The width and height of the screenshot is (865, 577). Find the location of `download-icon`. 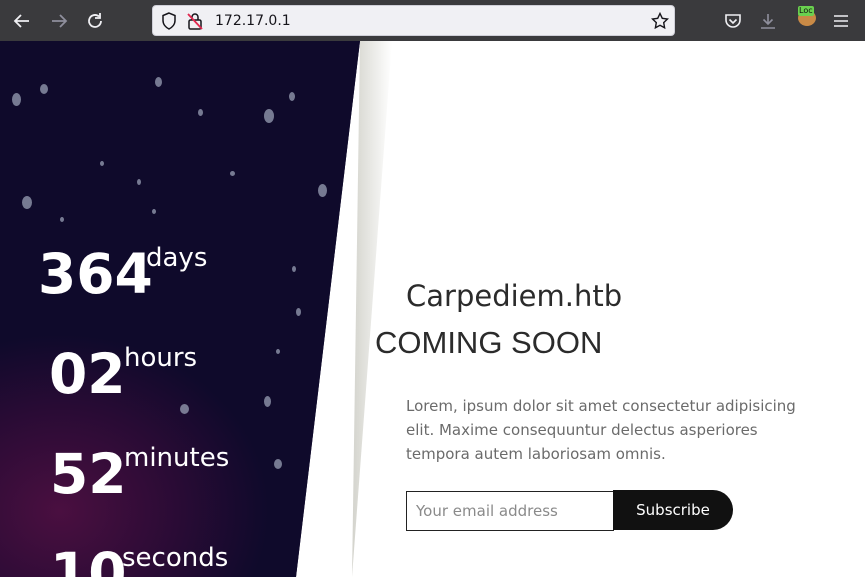

download-icon is located at coordinates (768, 21).